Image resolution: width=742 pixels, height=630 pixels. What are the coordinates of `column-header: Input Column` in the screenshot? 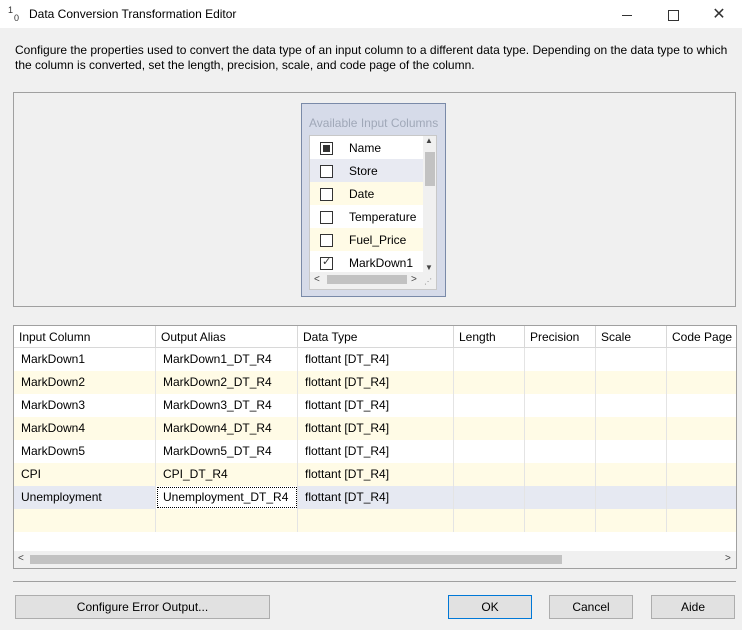 It's located at (85, 337).